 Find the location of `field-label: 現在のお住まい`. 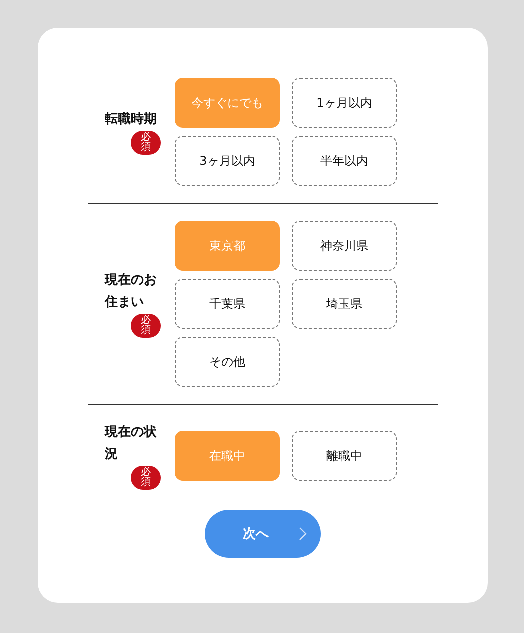

field-label: 現在のお住まい is located at coordinates (131, 292).